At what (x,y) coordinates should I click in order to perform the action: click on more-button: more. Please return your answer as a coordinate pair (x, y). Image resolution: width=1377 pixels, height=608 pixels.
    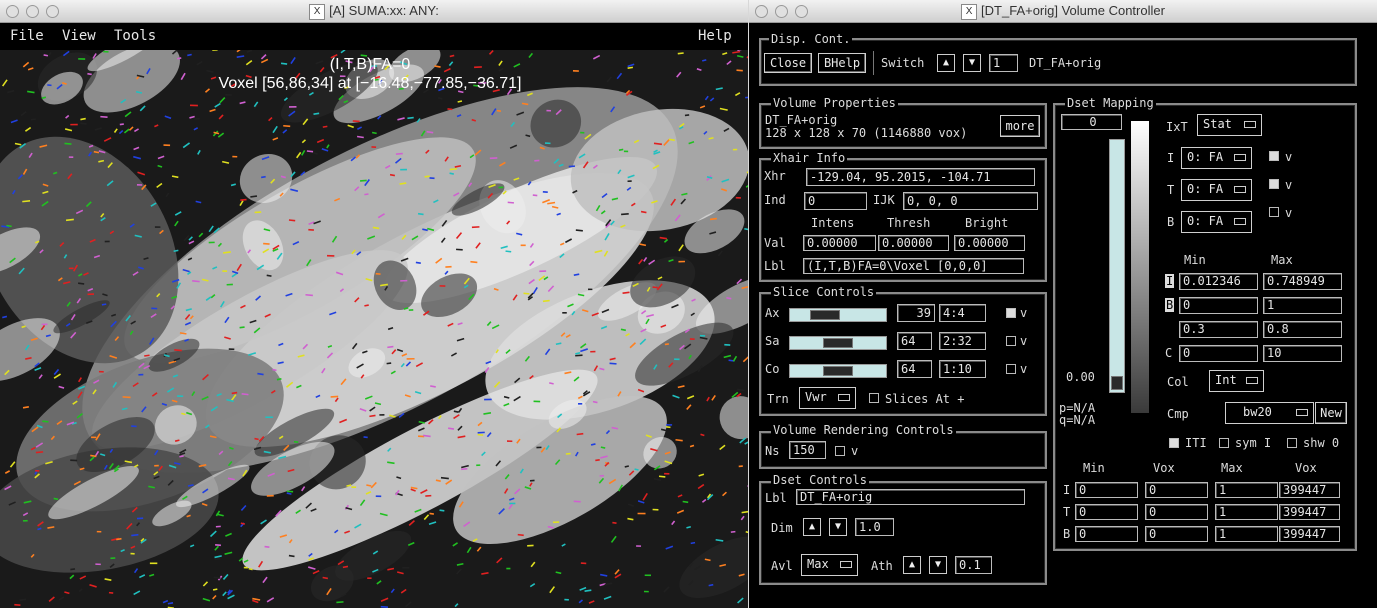
    Looking at the image, I should click on (1020, 126).